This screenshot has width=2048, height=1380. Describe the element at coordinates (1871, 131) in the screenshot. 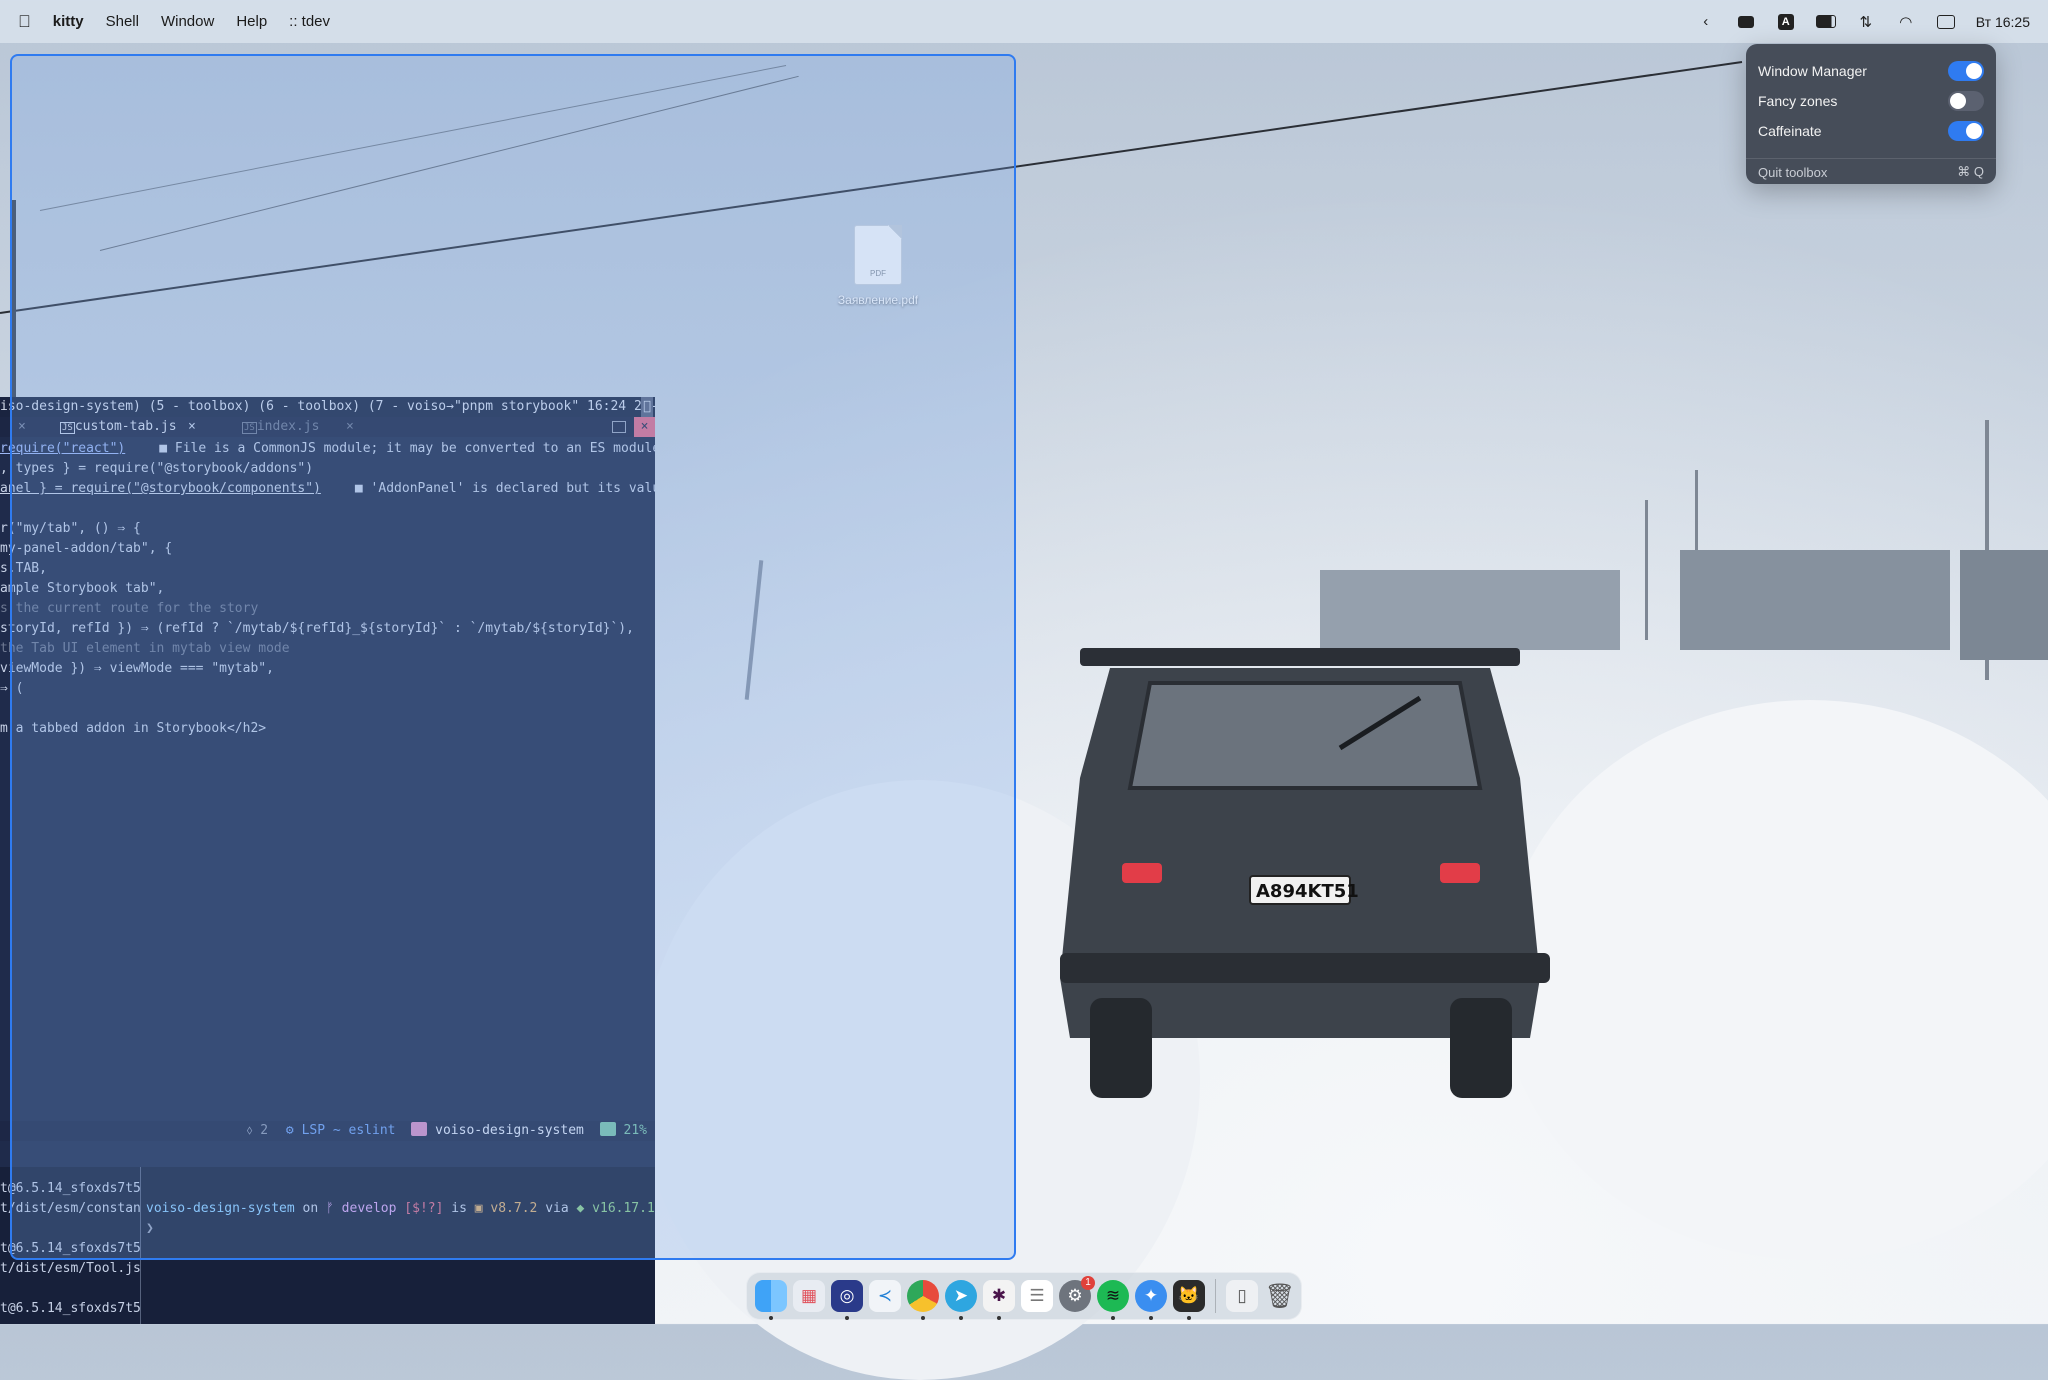

I see `toolbox-item-caffeinate: Caffeinate` at that location.